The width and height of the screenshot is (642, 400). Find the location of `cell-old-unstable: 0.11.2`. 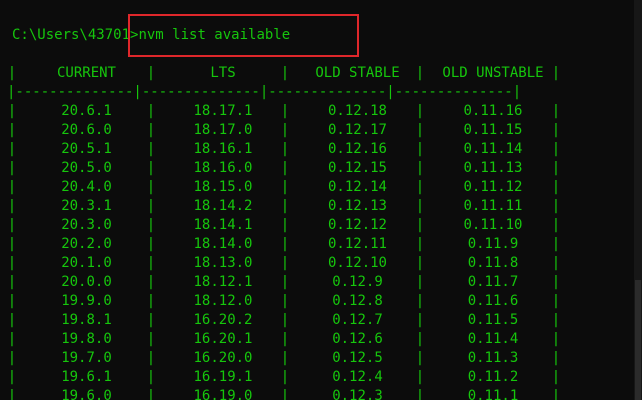

cell-old-unstable: 0.11.2 is located at coordinates (493, 377).